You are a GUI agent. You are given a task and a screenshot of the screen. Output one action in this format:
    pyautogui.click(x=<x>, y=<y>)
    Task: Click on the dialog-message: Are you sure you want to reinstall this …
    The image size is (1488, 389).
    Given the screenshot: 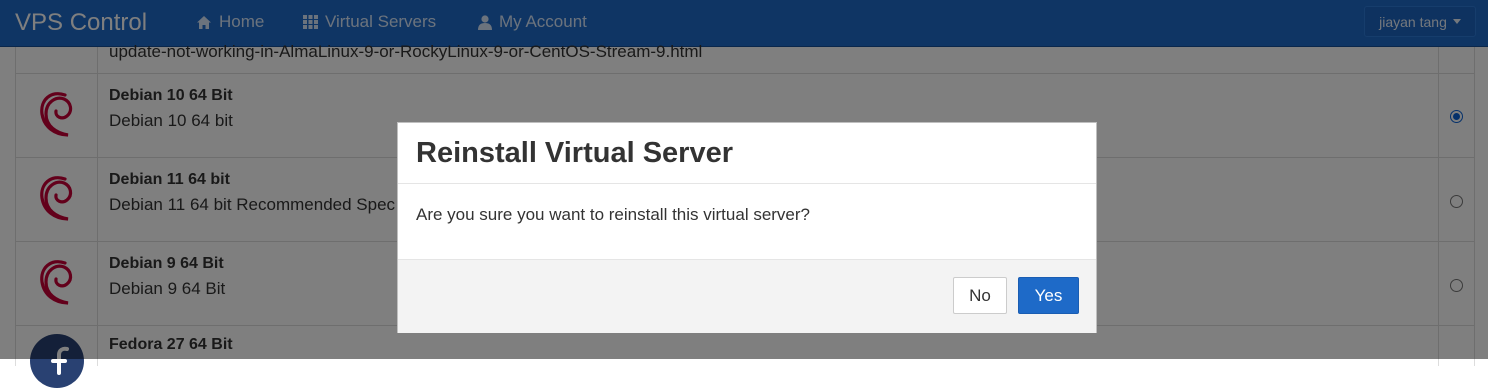 What is the action you would take?
    pyautogui.click(x=613, y=214)
    